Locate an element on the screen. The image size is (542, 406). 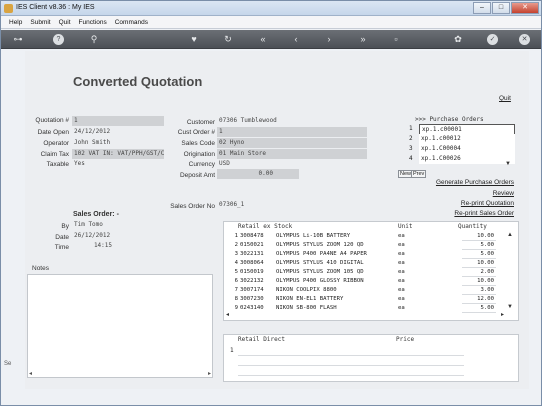
scroll-left-icon: ◂ is located at coordinates (227, 314).